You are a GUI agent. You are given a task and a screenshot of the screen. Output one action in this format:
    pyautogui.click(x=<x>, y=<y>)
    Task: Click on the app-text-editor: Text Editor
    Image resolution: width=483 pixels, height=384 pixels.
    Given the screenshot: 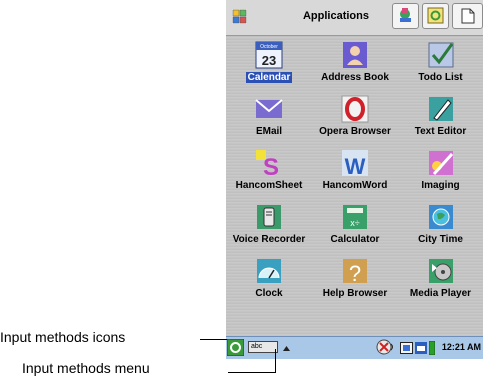 What is the action you would take?
    pyautogui.click(x=440, y=117)
    